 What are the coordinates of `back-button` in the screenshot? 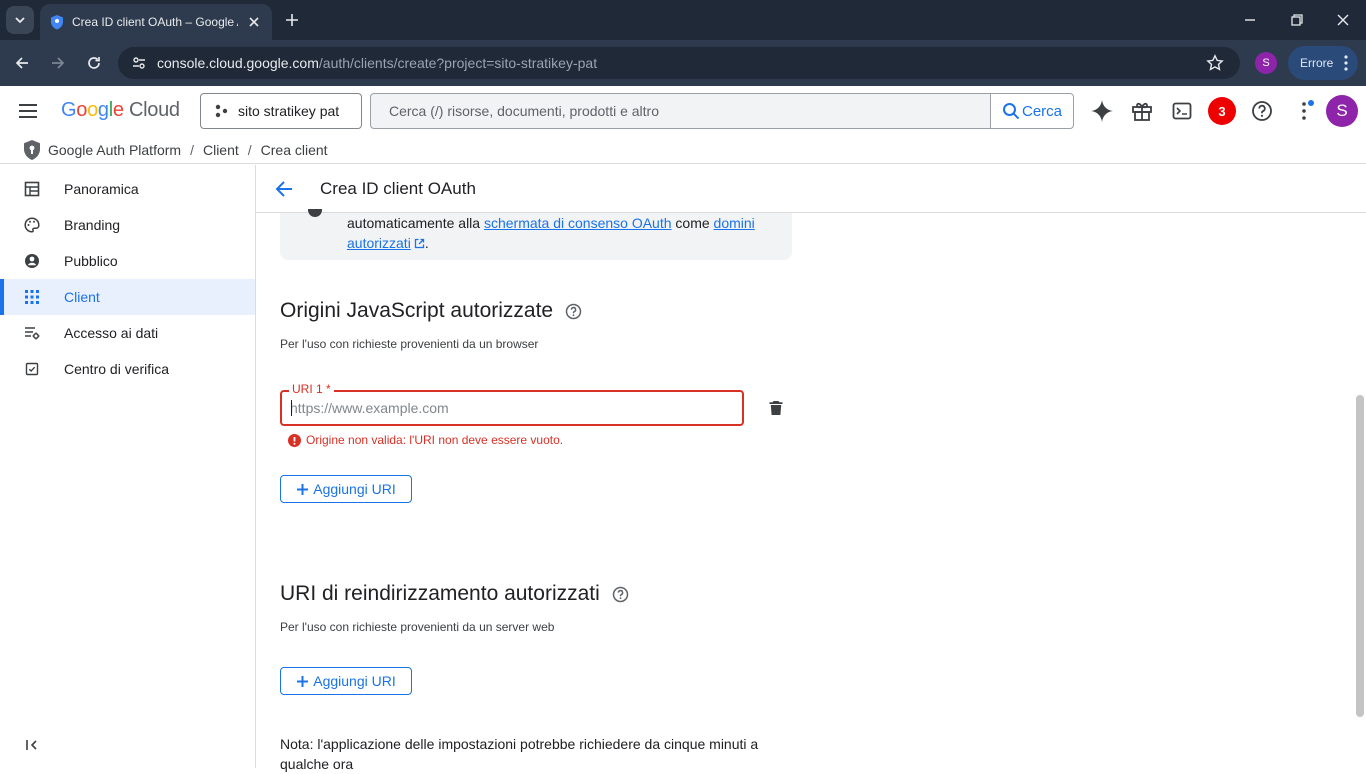 It's located at (284, 189).